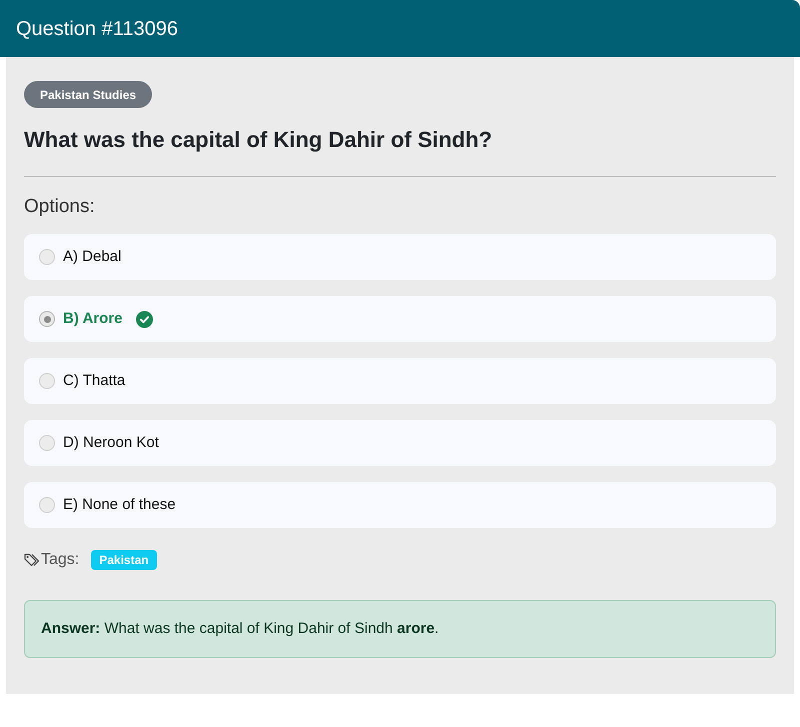 The width and height of the screenshot is (800, 727). What do you see at coordinates (94, 380) in the screenshot?
I see `option-text: C) Thatta` at bounding box center [94, 380].